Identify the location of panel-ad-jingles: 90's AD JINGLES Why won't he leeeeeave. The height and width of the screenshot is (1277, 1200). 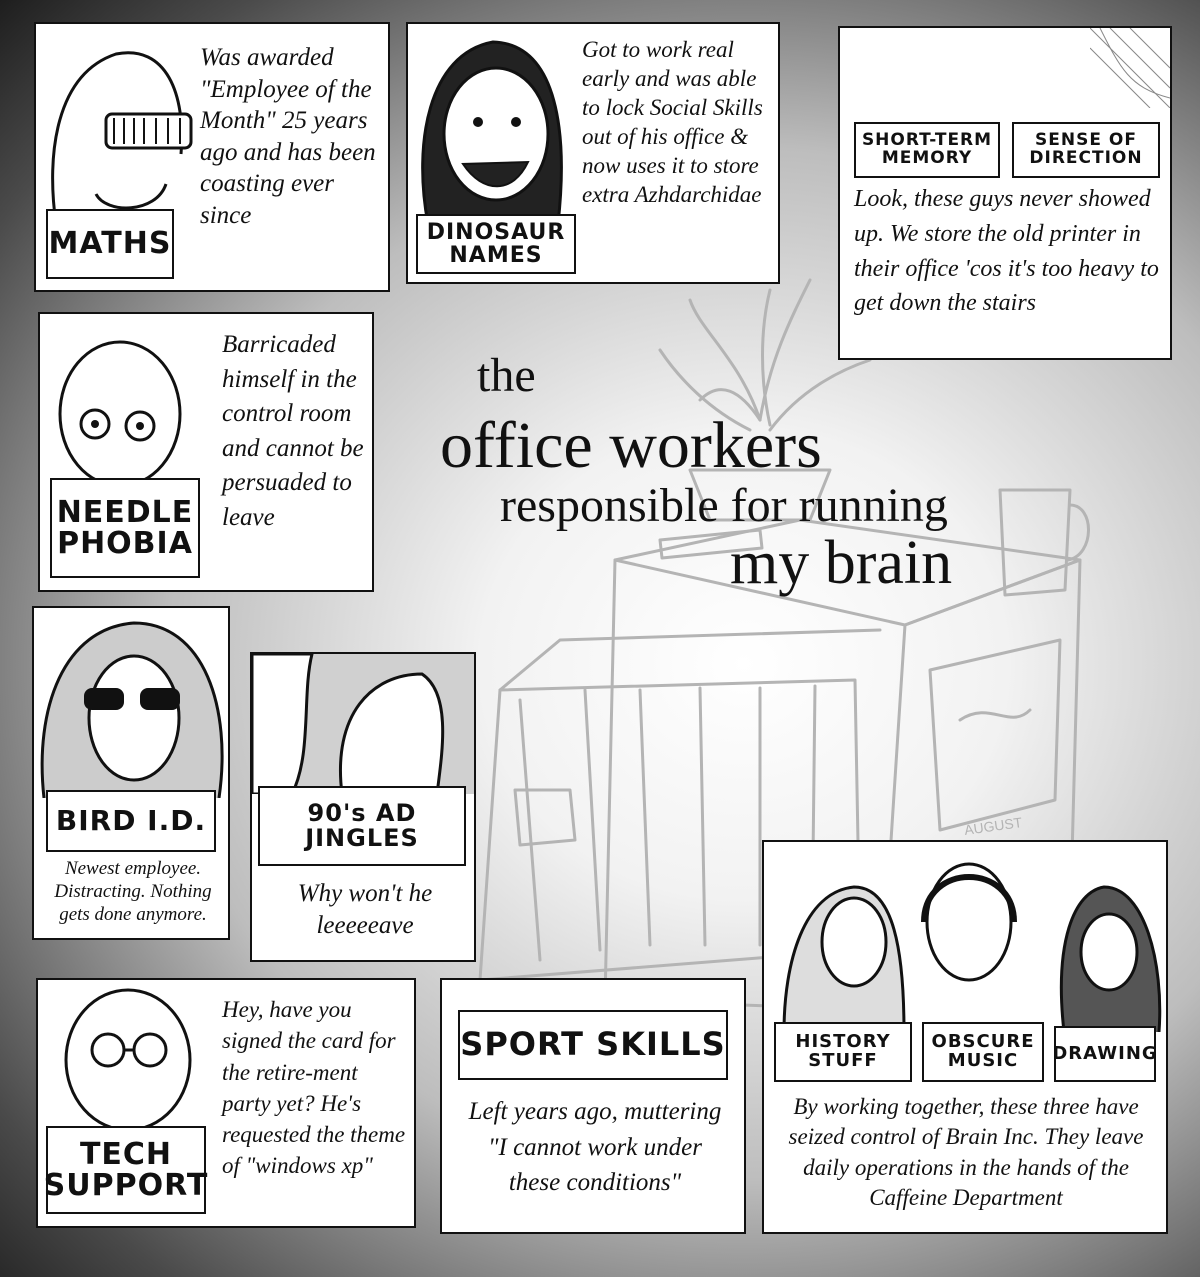
(363, 807).